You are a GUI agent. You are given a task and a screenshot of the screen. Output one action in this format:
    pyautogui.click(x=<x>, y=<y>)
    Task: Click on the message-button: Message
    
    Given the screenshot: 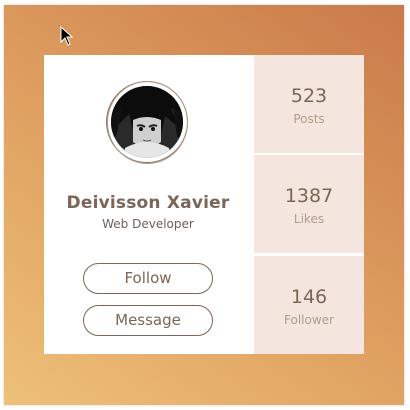 What is the action you would take?
    pyautogui.click(x=148, y=320)
    